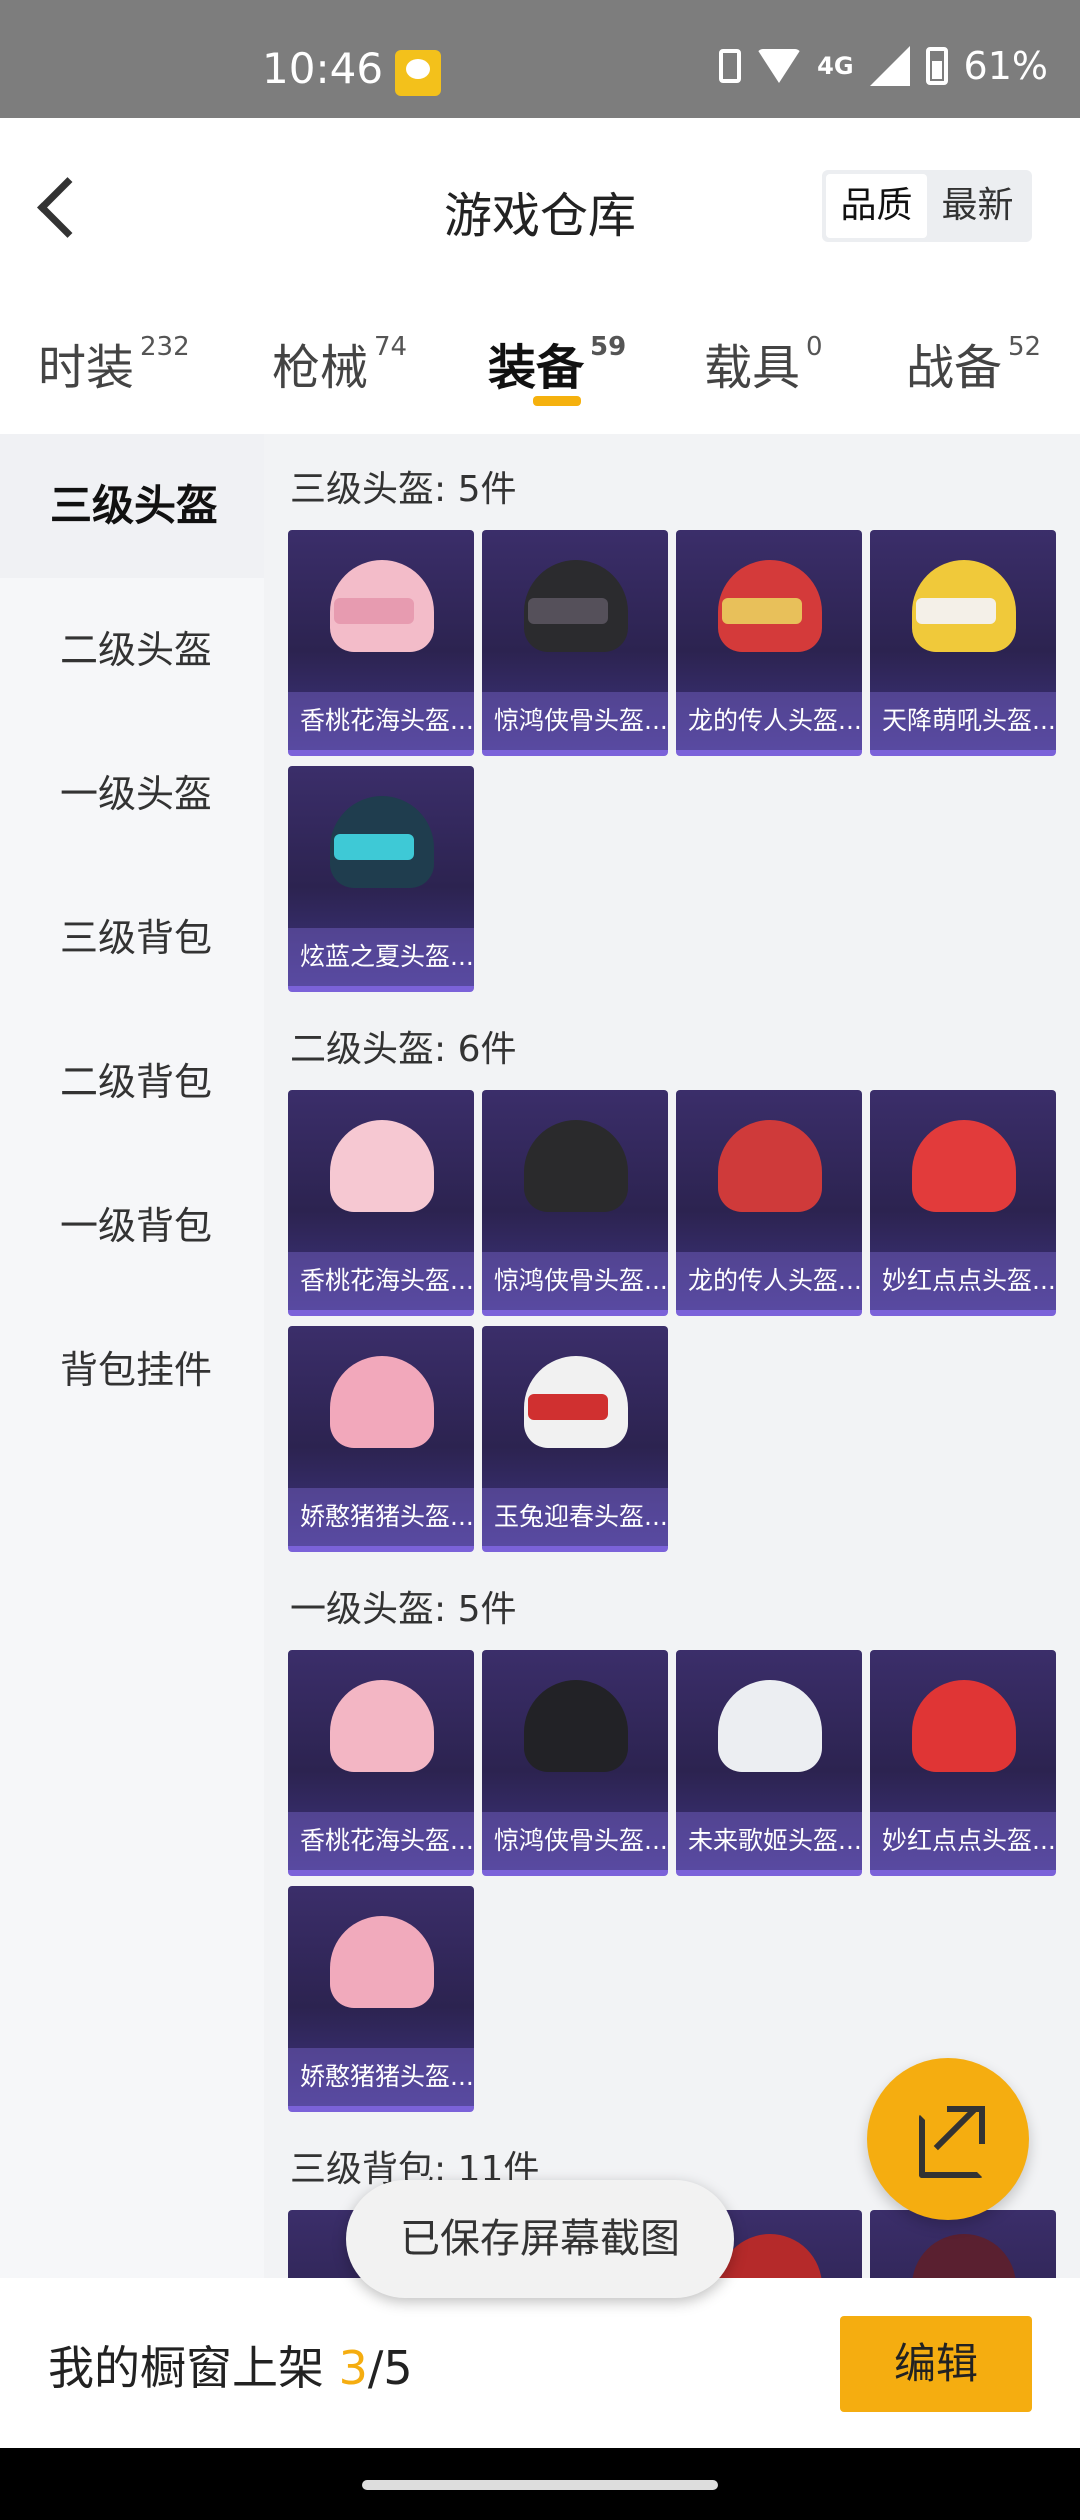  Describe the element at coordinates (86, 368) in the screenshot. I see `tab-label: 时装` at that location.